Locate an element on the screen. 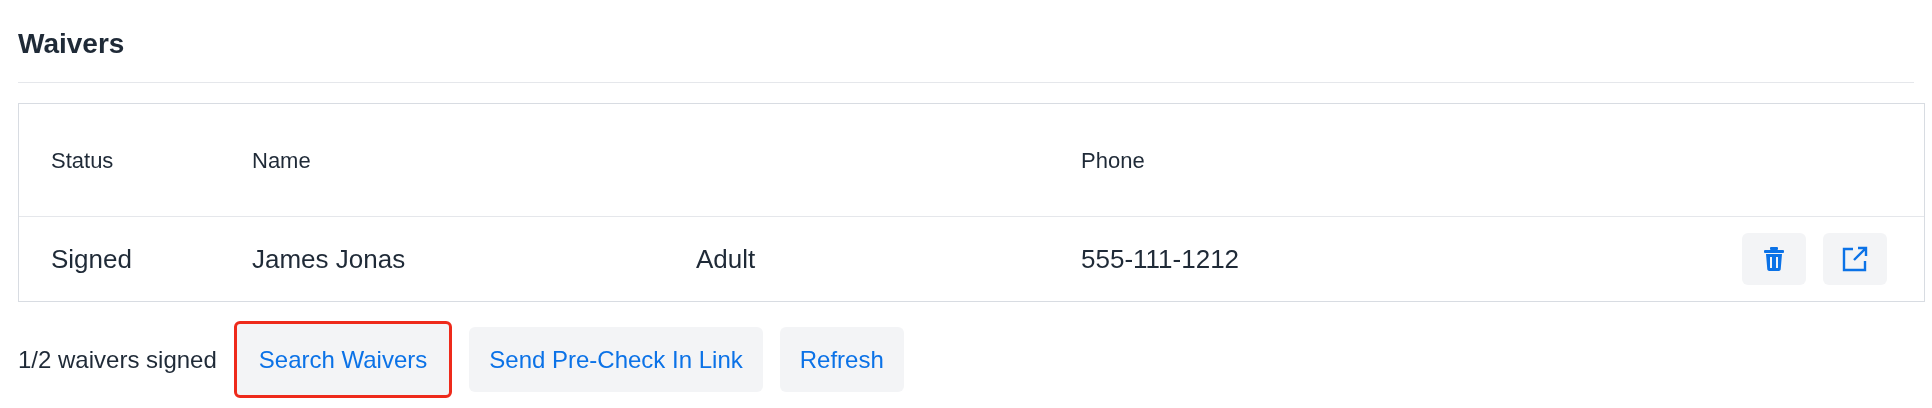 Image resolution: width=1932 pixels, height=408 pixels. column-header: Status is located at coordinates (82, 160).